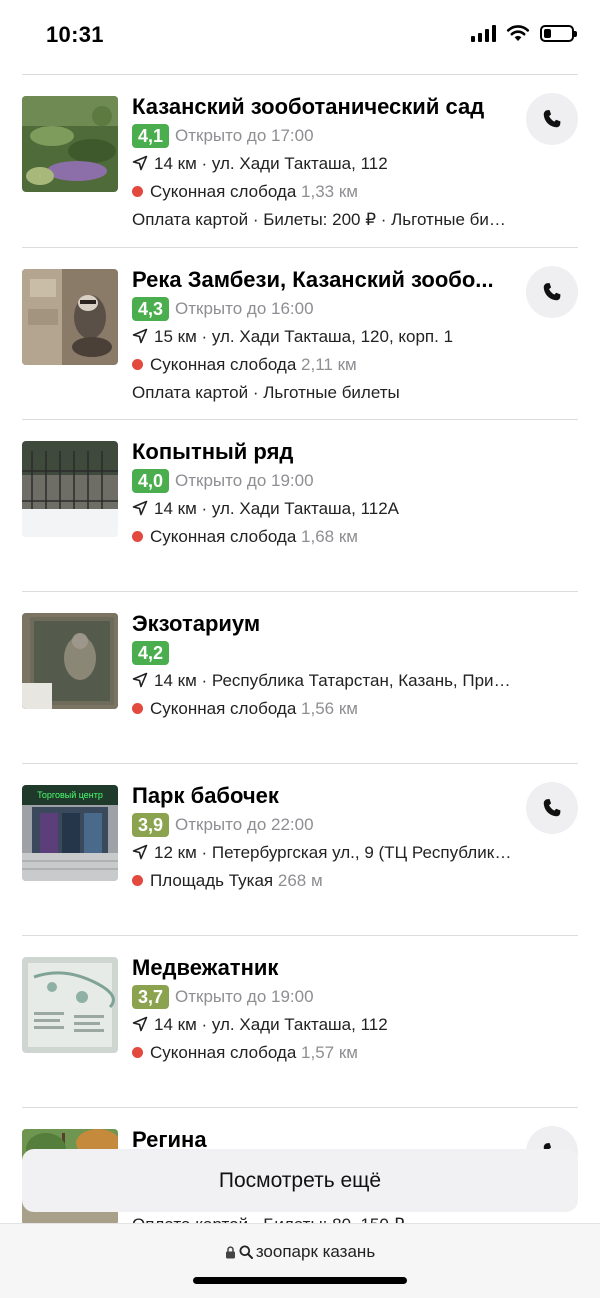 This screenshot has width=600, height=1298. Describe the element at coordinates (329, 364) in the screenshot. I see `metro-distance: 2,11 км` at that location.